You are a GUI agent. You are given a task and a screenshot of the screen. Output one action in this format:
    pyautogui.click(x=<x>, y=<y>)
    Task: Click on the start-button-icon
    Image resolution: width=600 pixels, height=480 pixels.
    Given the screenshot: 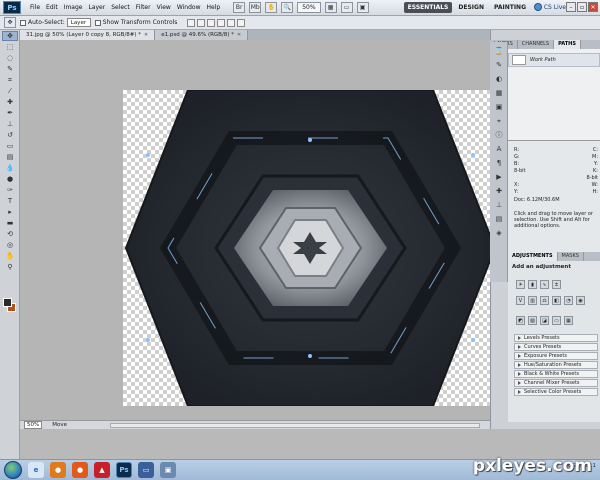 What is the action you would take?
    pyautogui.click(x=13, y=470)
    